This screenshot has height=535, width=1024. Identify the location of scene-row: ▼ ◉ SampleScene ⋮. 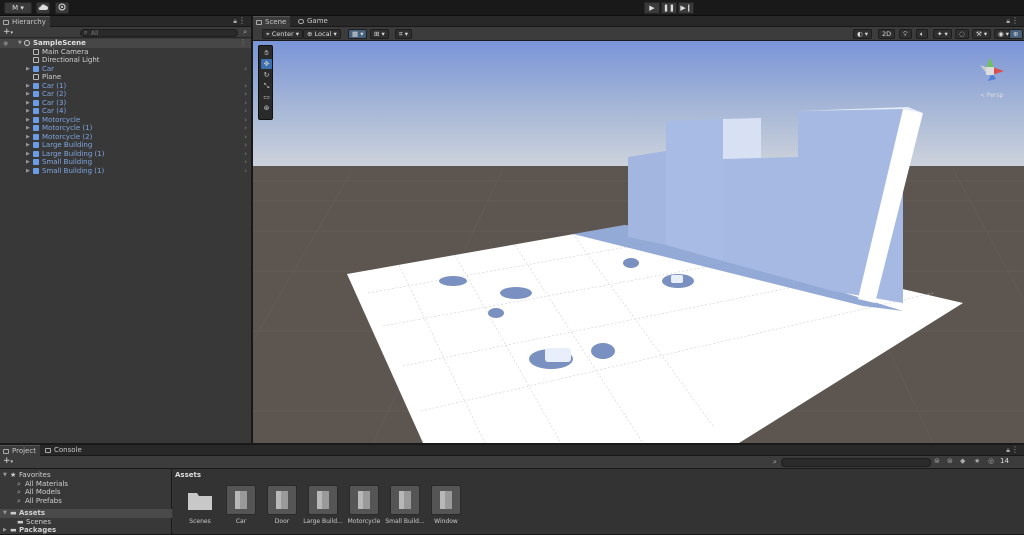
(125, 43).